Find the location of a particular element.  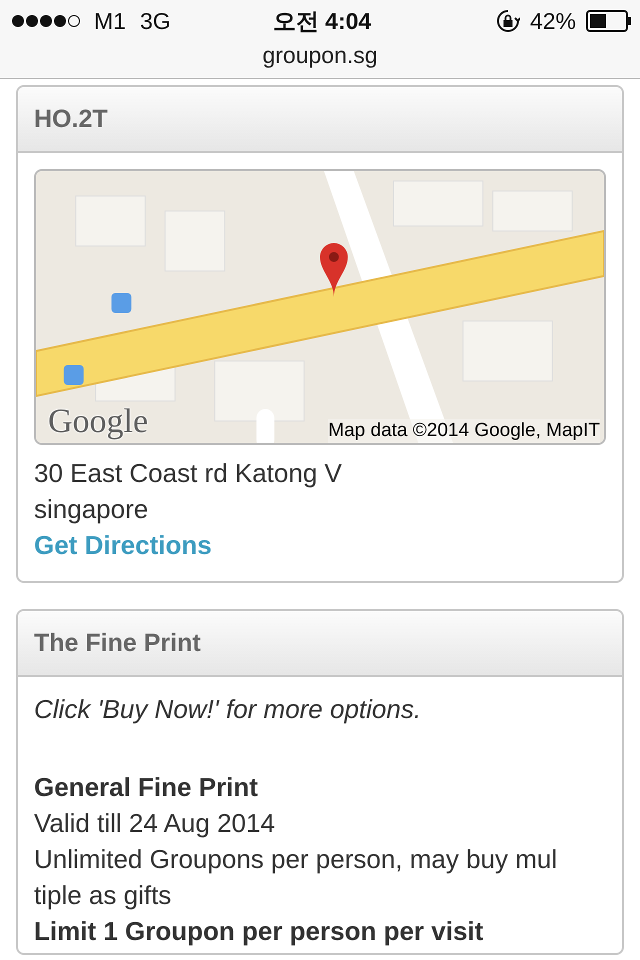

card-title: The Fine Print is located at coordinates (117, 643).